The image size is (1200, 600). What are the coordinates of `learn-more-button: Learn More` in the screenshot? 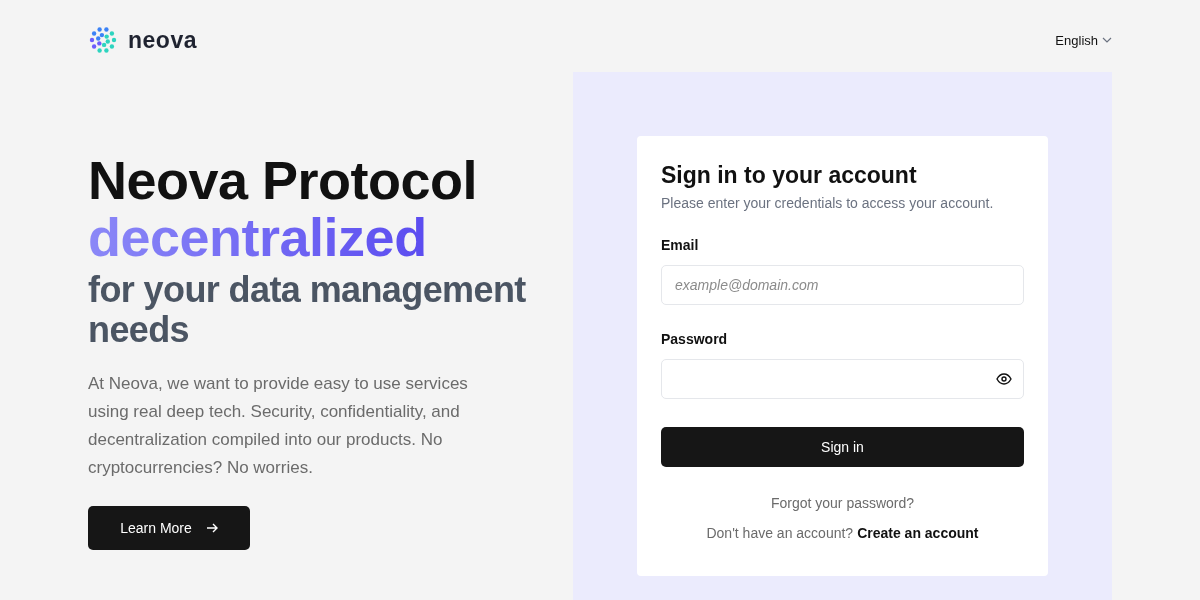 It's located at (169, 528).